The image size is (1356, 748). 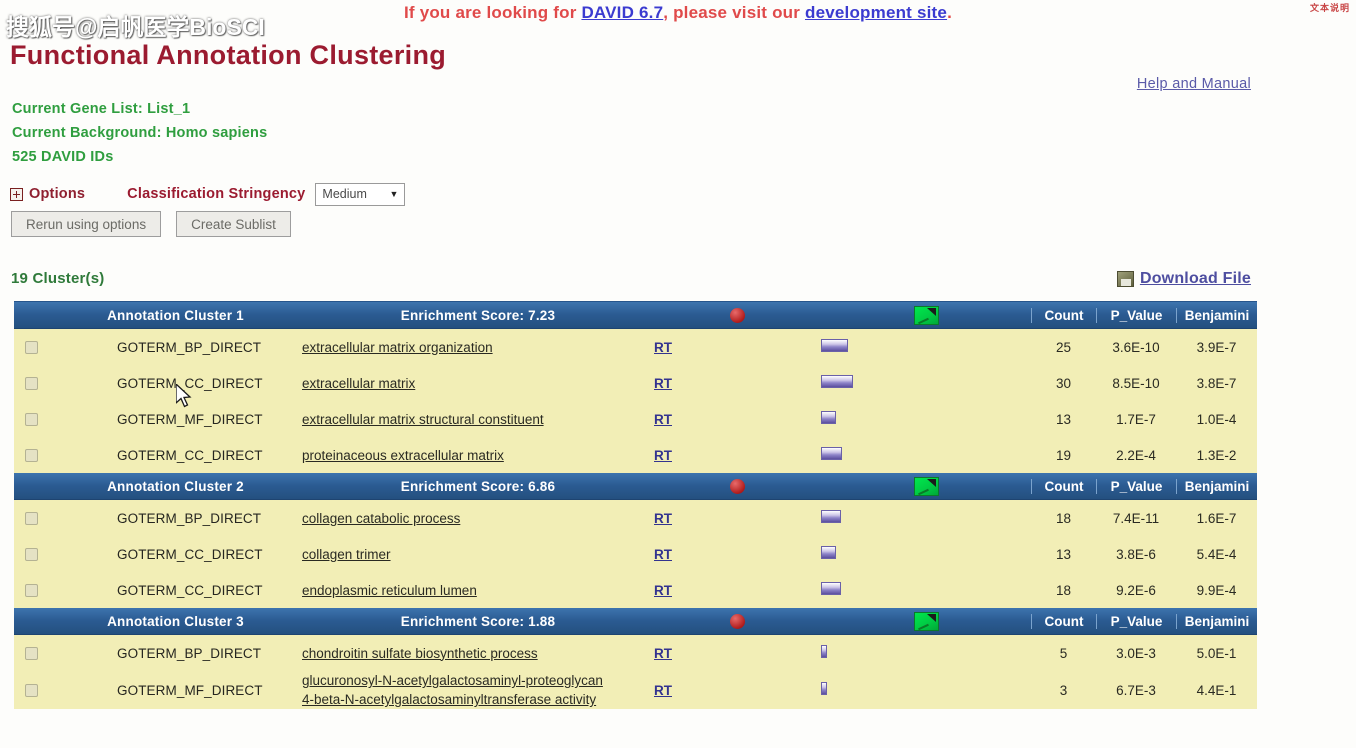 I want to click on development-site-link: development site, so click(x=876, y=12).